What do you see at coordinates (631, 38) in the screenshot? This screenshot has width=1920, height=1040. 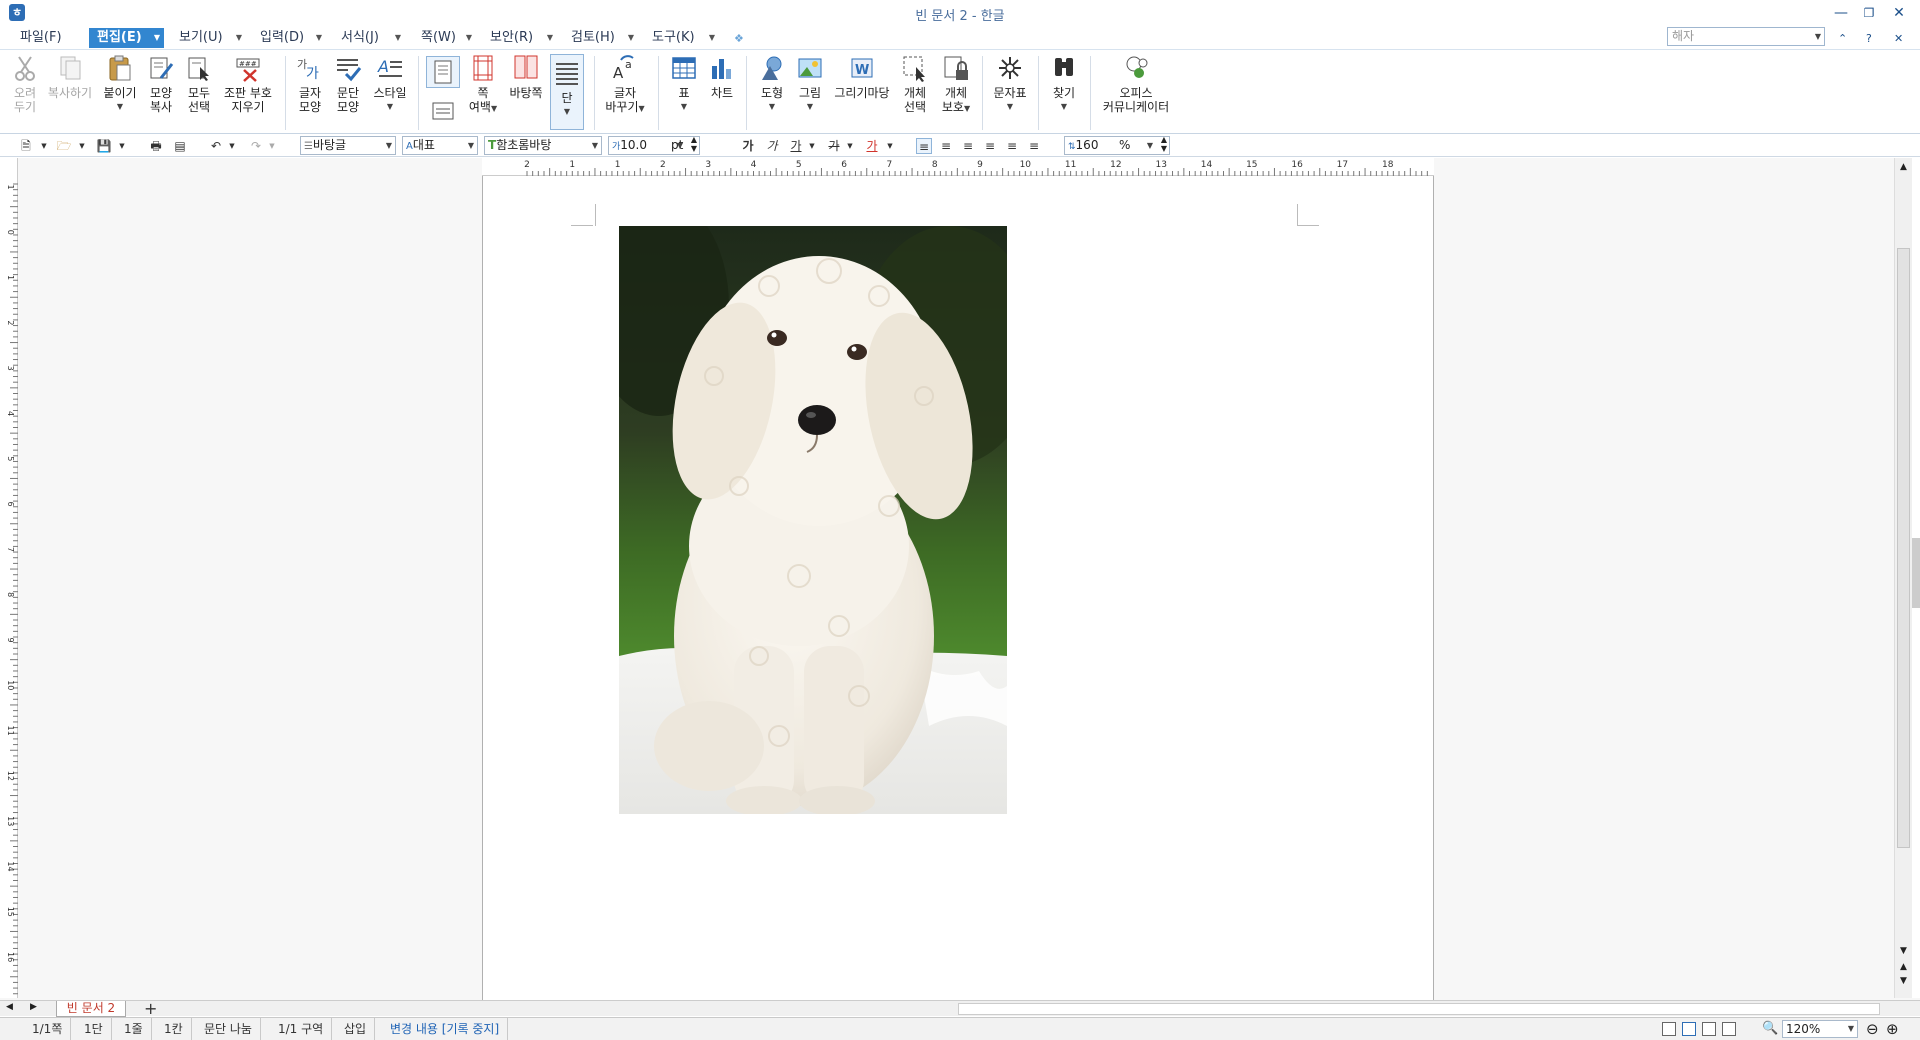 I see `menu-review-dropdown: ▼` at bounding box center [631, 38].